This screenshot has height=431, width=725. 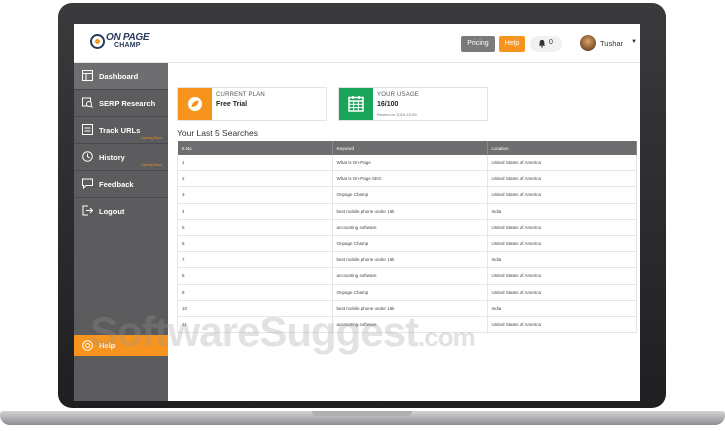 What do you see at coordinates (512, 44) in the screenshot?
I see `help-button: Help` at bounding box center [512, 44].